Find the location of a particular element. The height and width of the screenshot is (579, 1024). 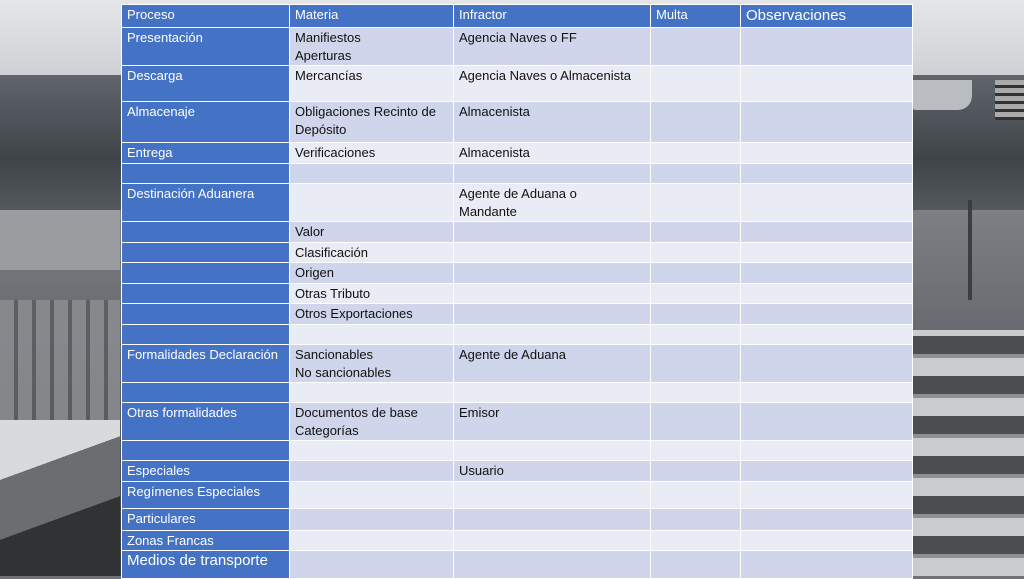

table-row: Medios de transporte is located at coordinates (517, 564).